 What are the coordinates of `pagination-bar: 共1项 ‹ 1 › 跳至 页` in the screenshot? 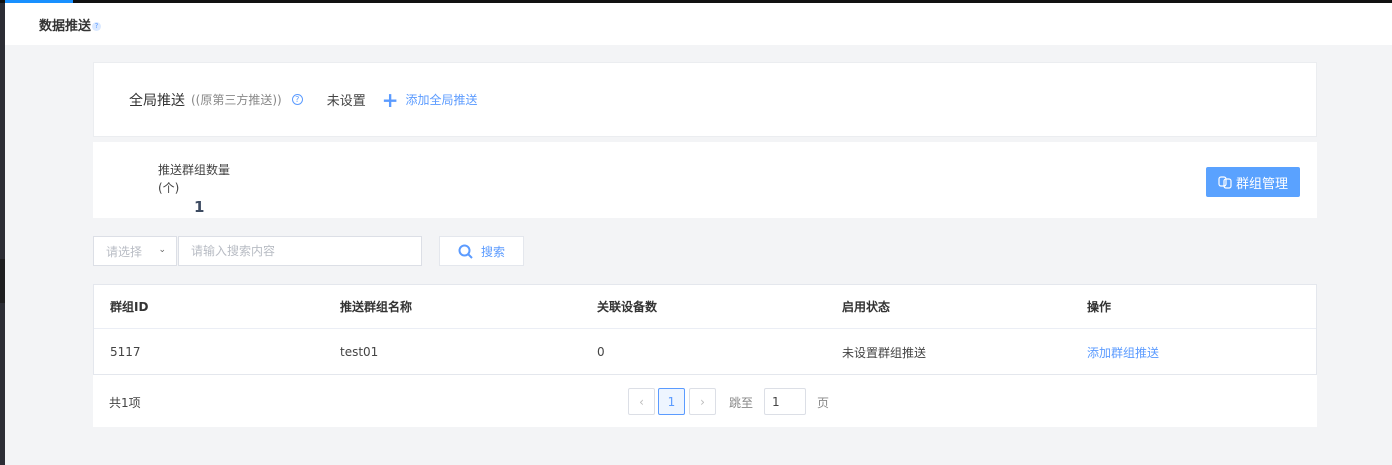 It's located at (705, 401).